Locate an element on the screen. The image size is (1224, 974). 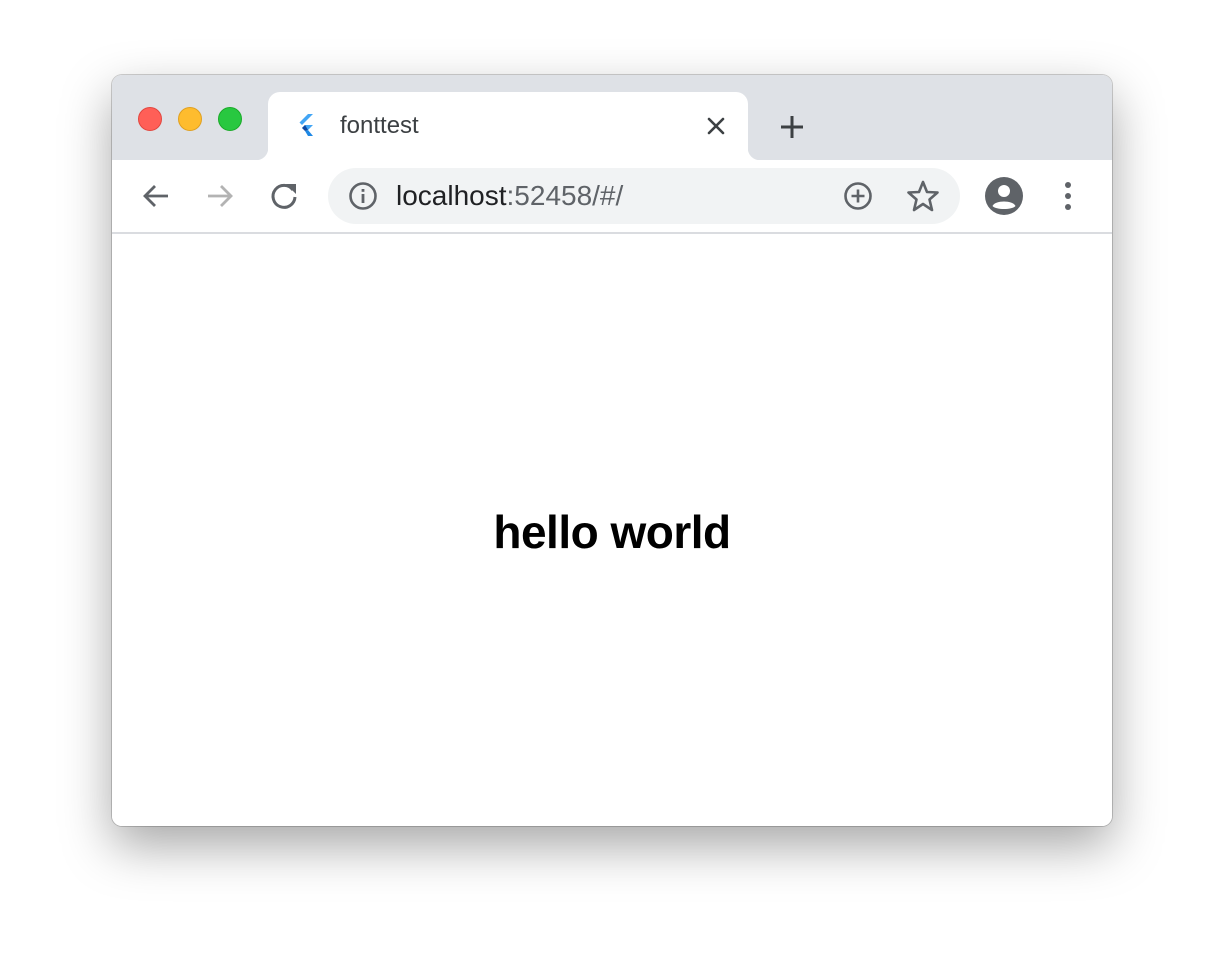
browser-toolbar: localhost:52458/#/ is located at coordinates (612, 197).